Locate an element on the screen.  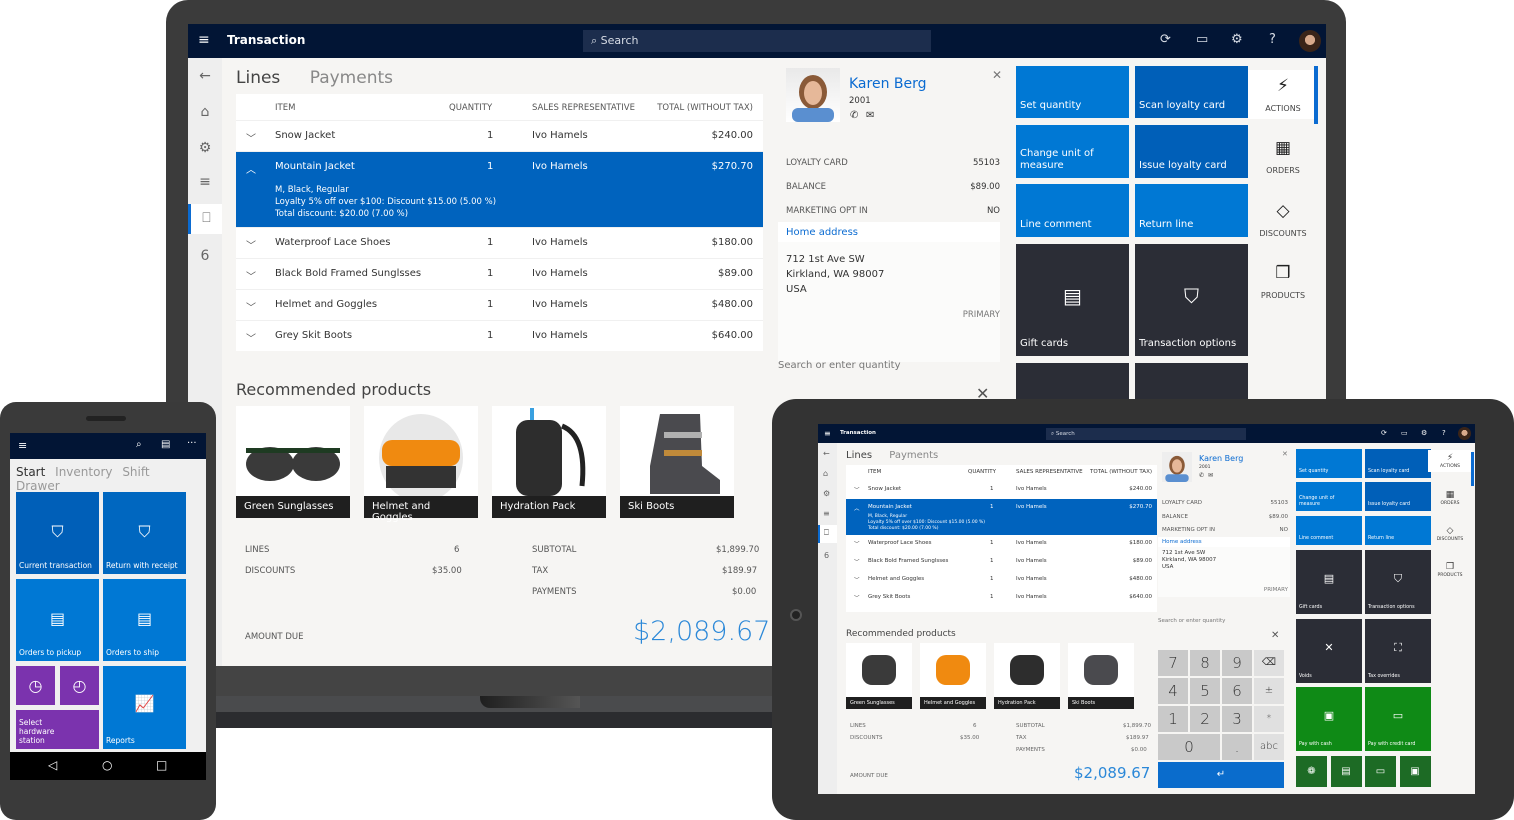
keypad-key: 1 is located at coordinates (1173, 719).